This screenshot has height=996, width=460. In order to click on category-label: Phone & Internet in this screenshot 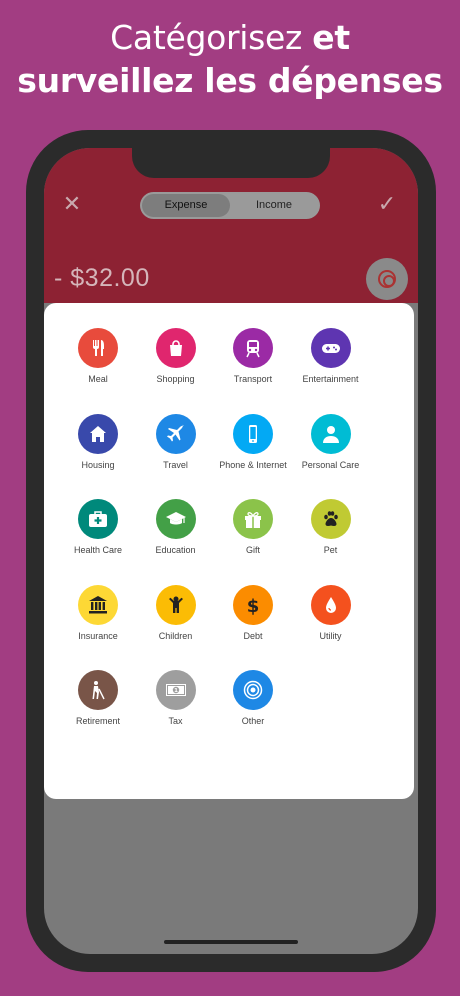, I will do `click(253, 464)`.